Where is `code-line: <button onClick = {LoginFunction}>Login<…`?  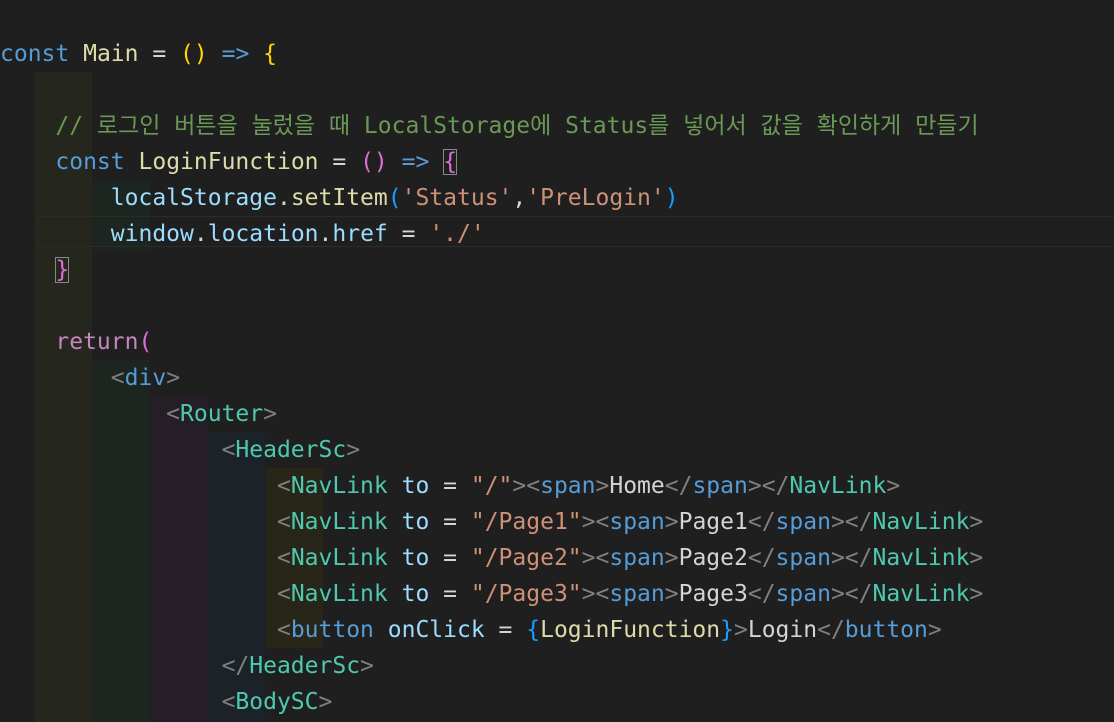 code-line: <button onClick = {LoginFunction}>Login<… is located at coordinates (471, 630).